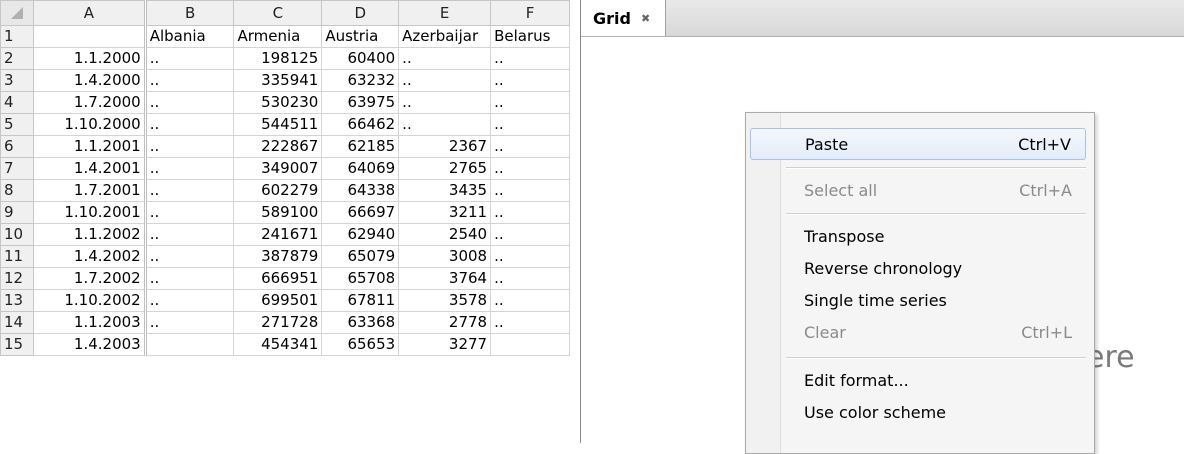 Image resolution: width=1184 pixels, height=454 pixels. Describe the element at coordinates (278, 322) in the screenshot. I see `cell: 271728` at that location.